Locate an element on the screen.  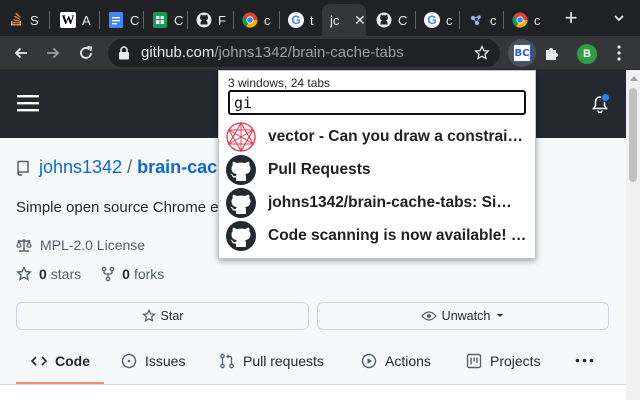
tab-chrome-2: c is located at coordinates (526, 20).